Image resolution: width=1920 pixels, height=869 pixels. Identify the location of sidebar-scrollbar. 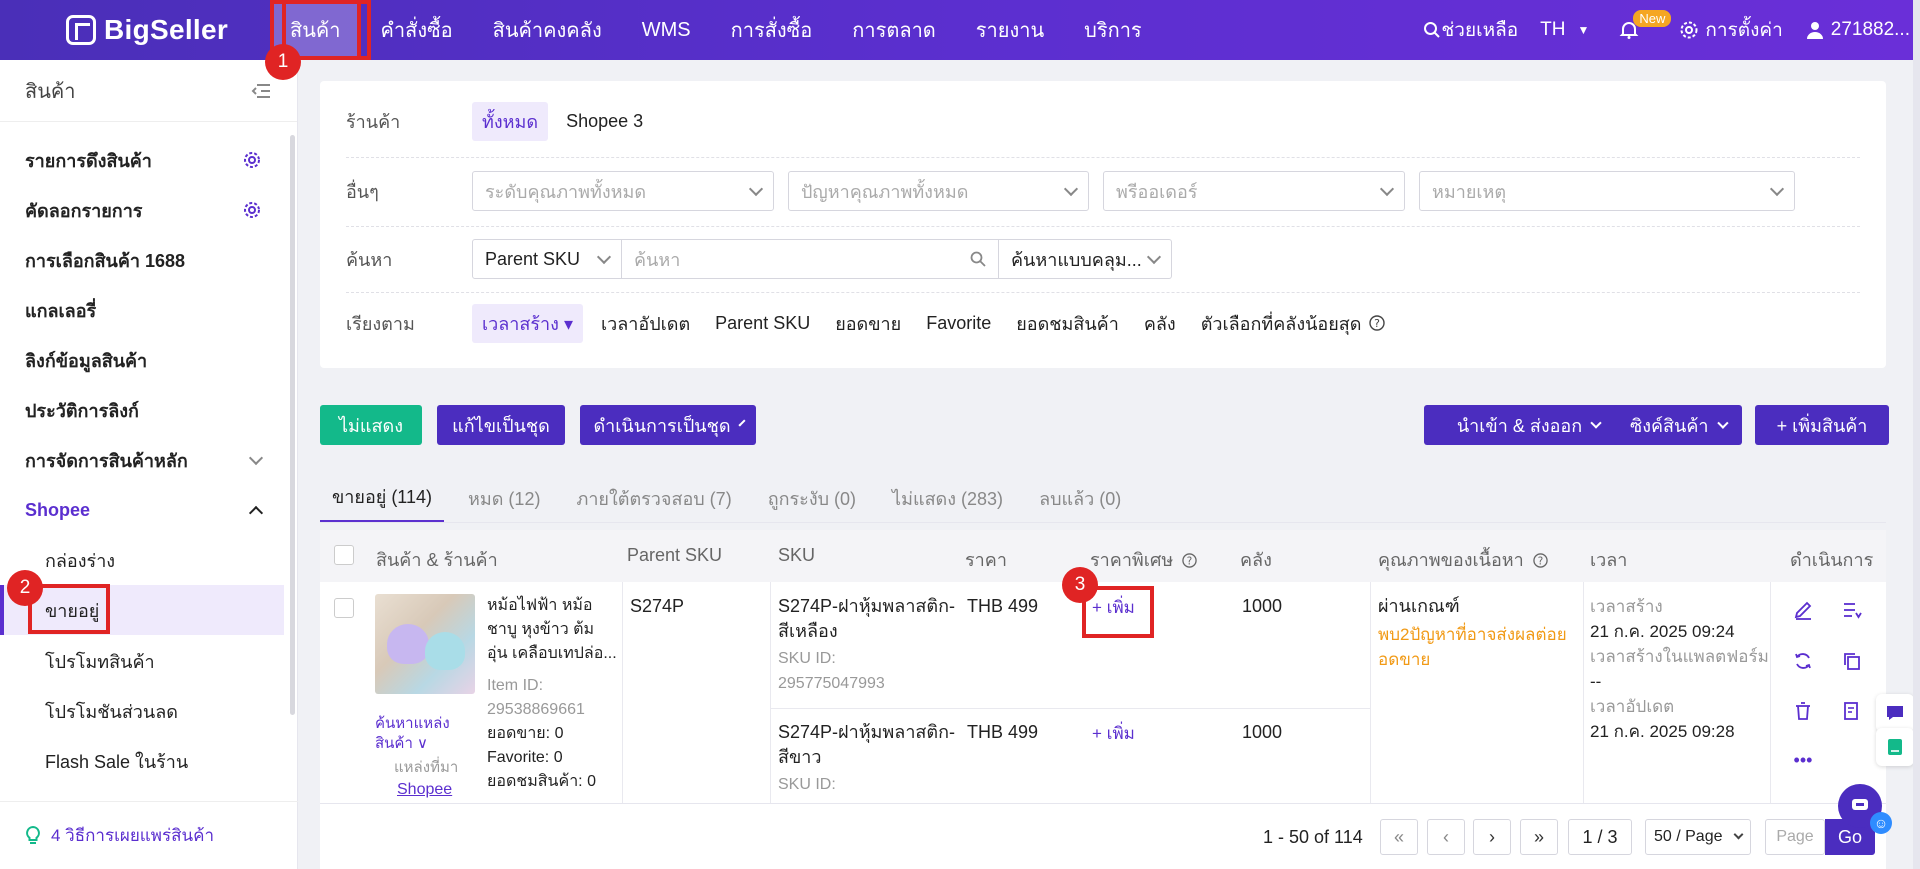
(292, 425).